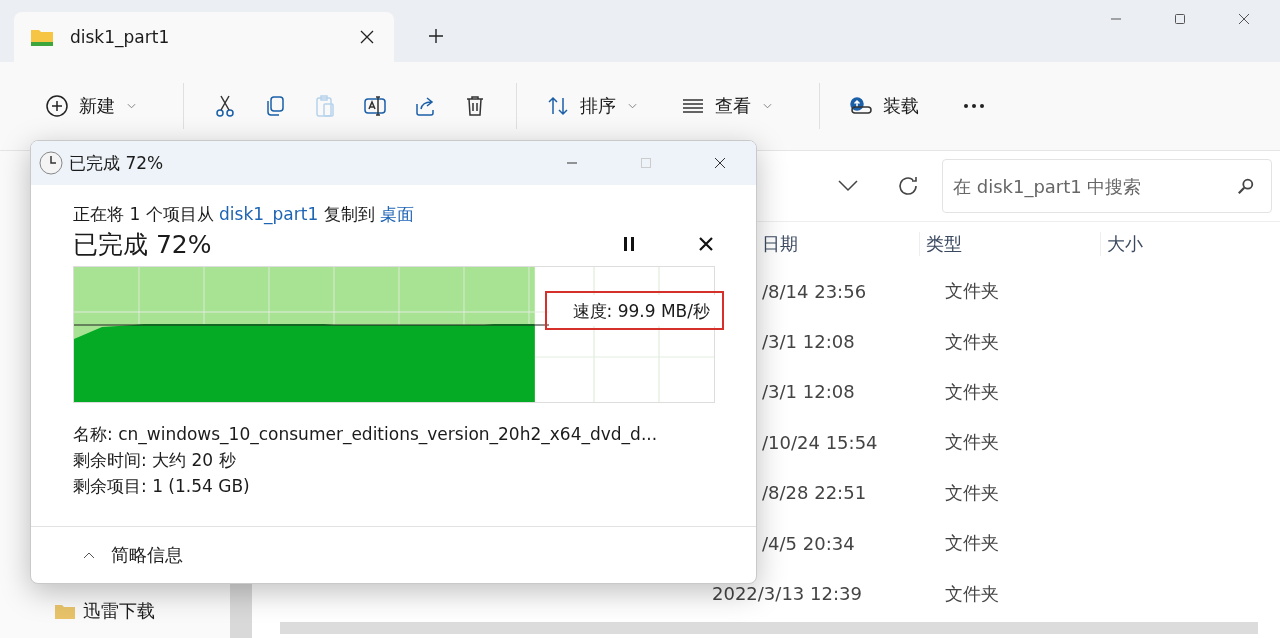 Image resolution: width=1280 pixels, height=638 pixels. I want to click on refresh-icon, so click(908, 186).